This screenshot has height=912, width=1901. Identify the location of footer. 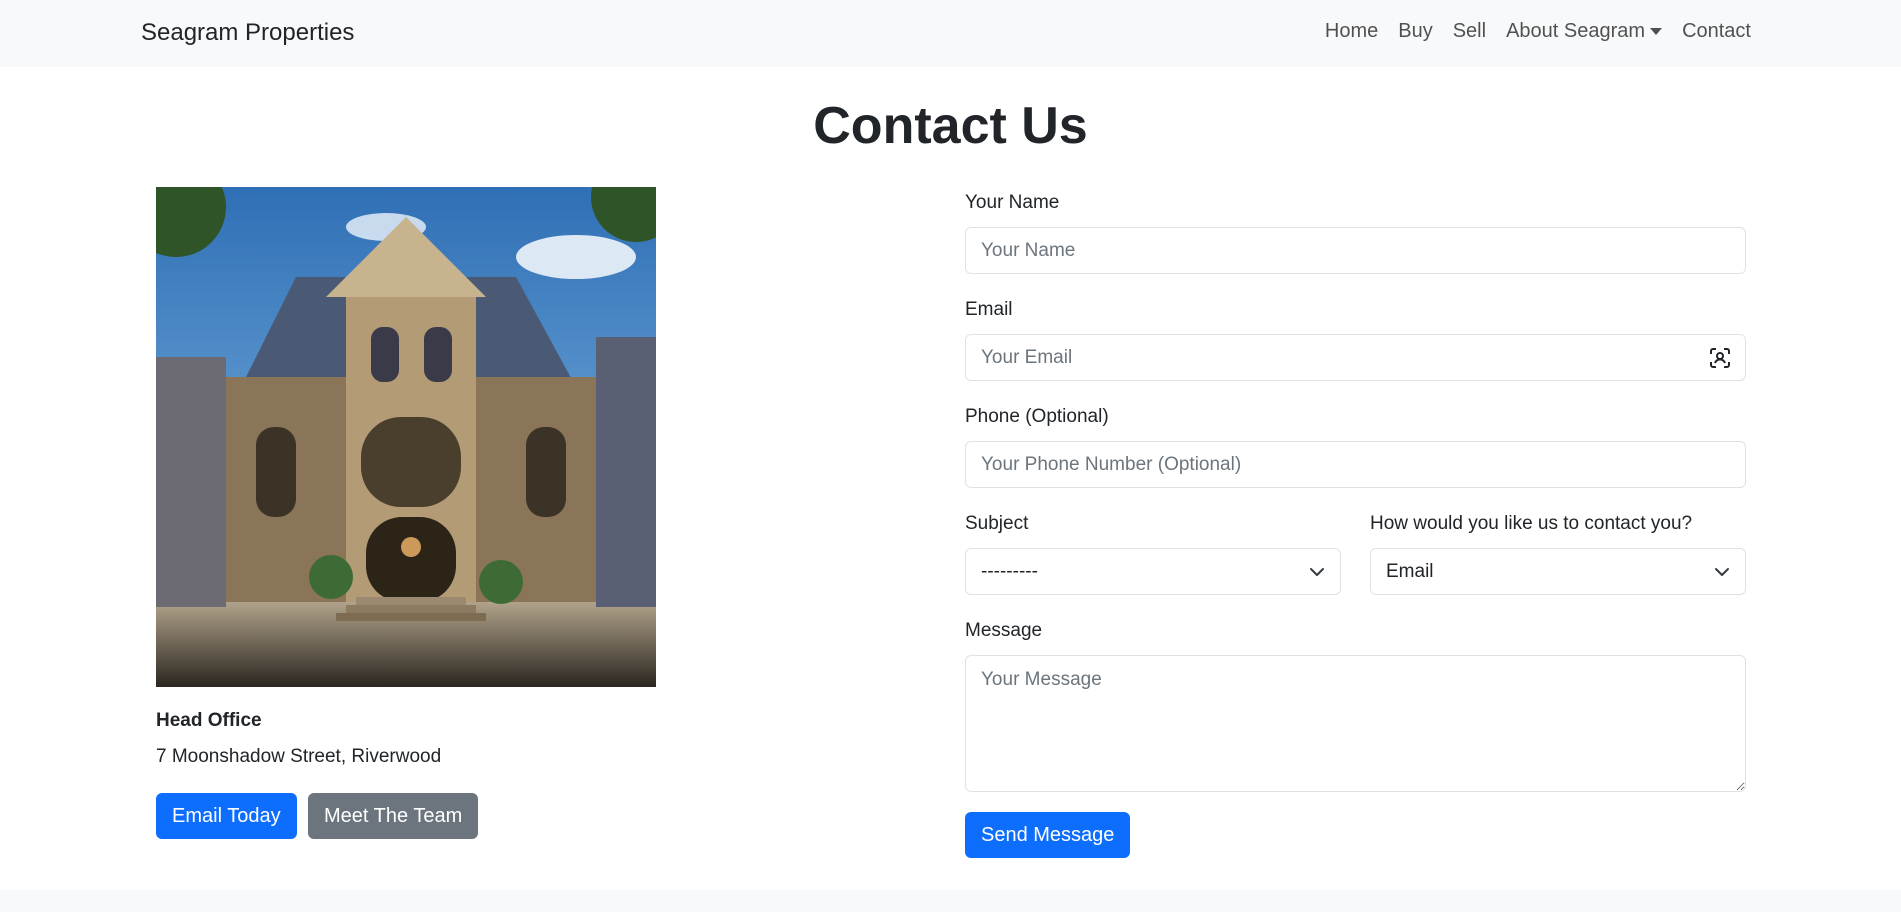
(950, 901).